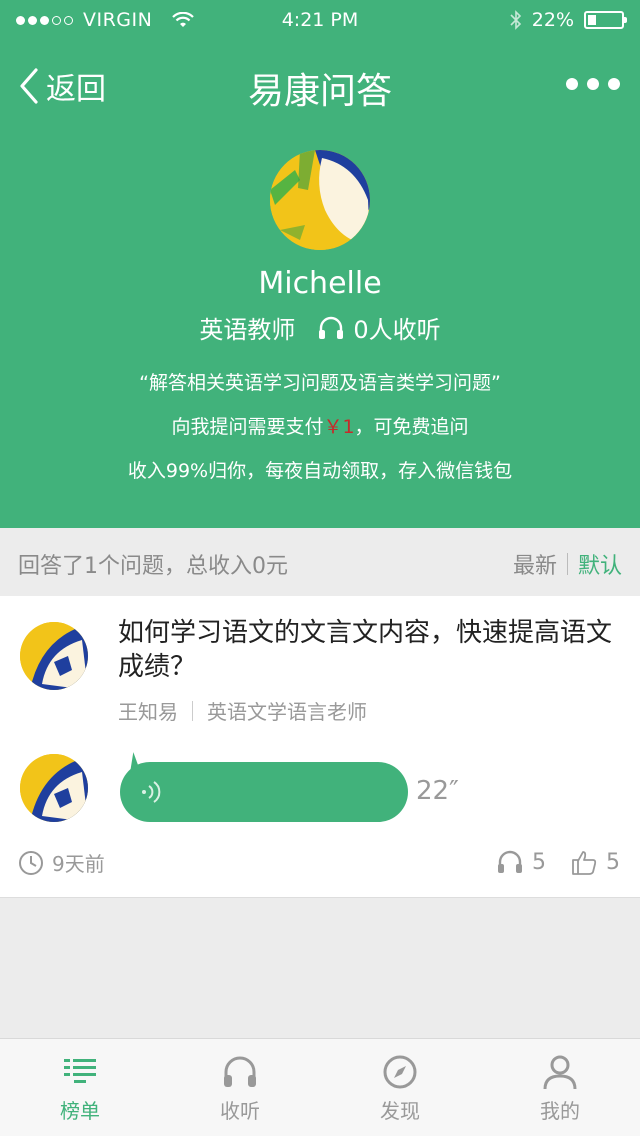 This screenshot has width=640, height=1136. What do you see at coordinates (593, 84) in the screenshot?
I see `more-menu-button` at bounding box center [593, 84].